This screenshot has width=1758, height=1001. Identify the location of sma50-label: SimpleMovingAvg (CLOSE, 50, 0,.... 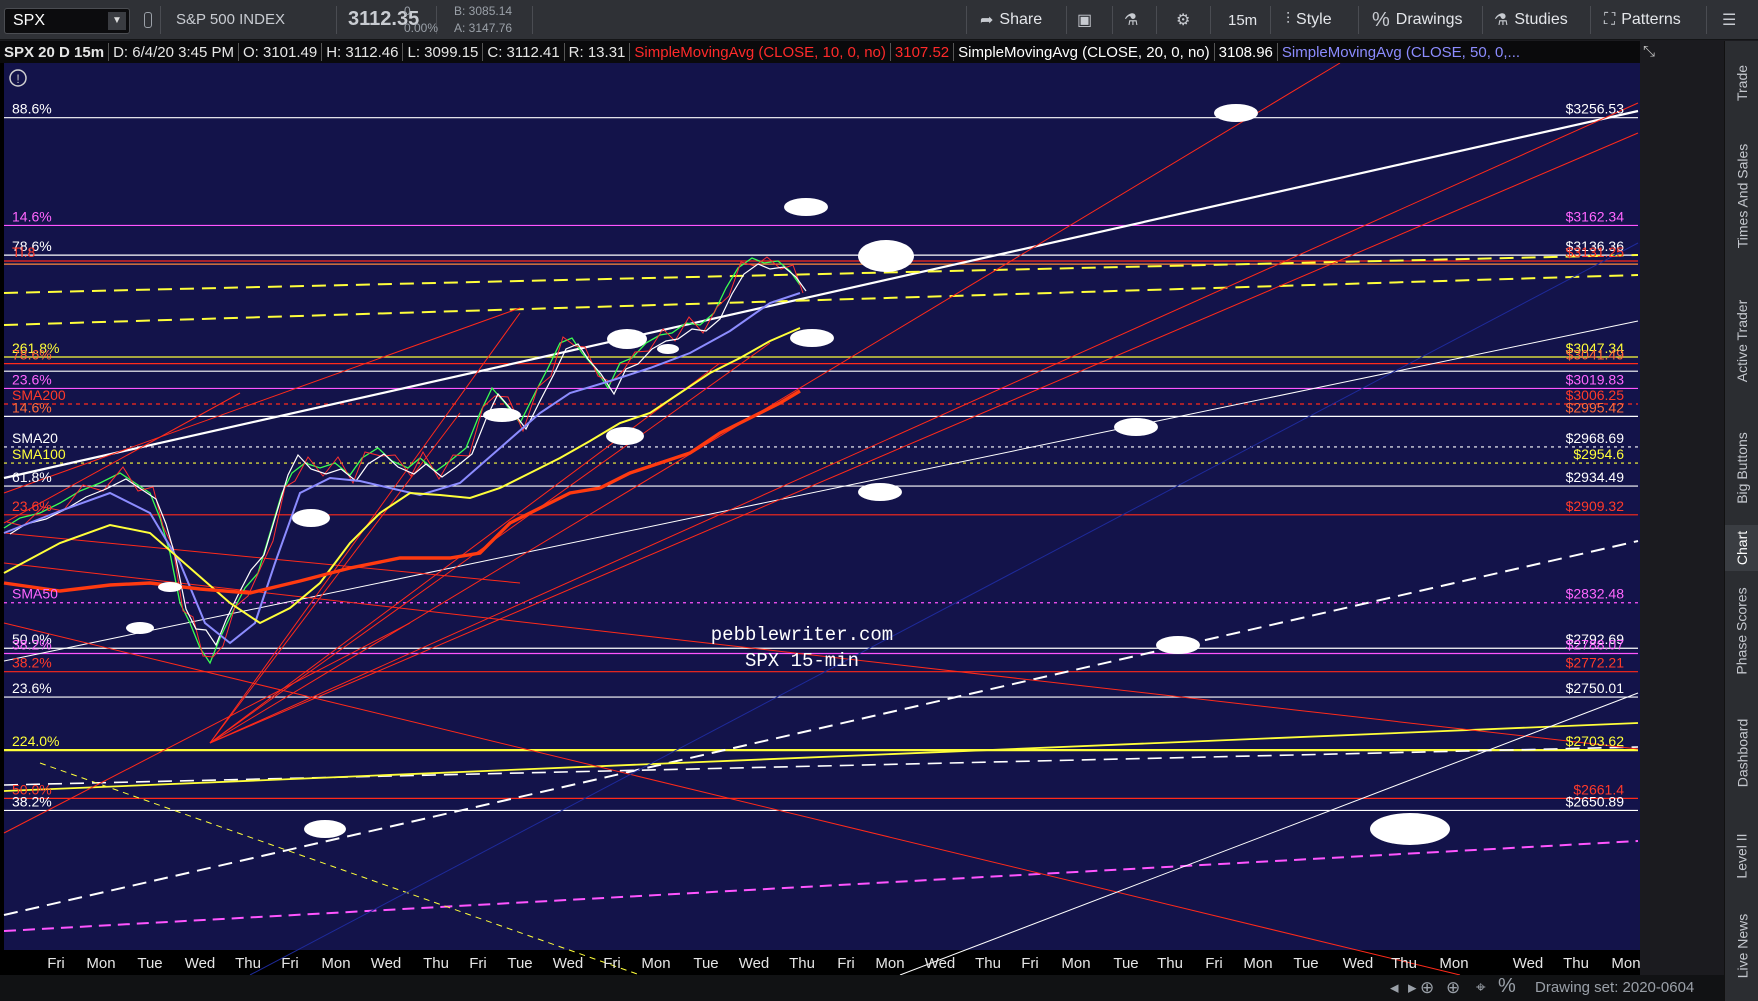
(1401, 52).